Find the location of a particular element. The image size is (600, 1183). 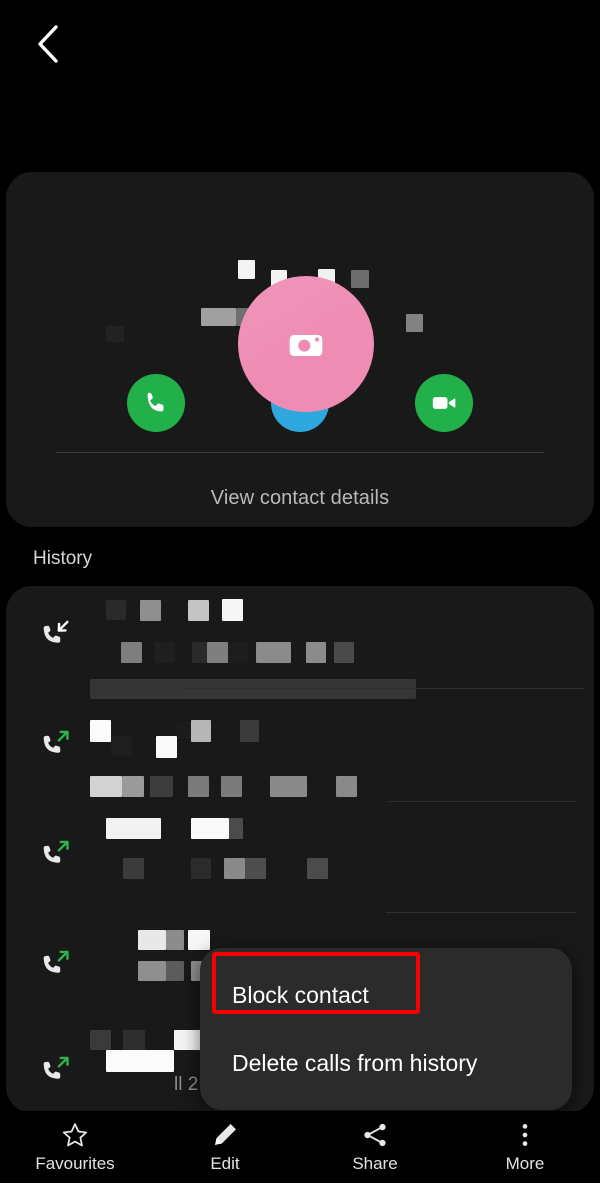

bottom-navigation-bar: Favourites Edit Share More is located at coordinates (300, 1147).